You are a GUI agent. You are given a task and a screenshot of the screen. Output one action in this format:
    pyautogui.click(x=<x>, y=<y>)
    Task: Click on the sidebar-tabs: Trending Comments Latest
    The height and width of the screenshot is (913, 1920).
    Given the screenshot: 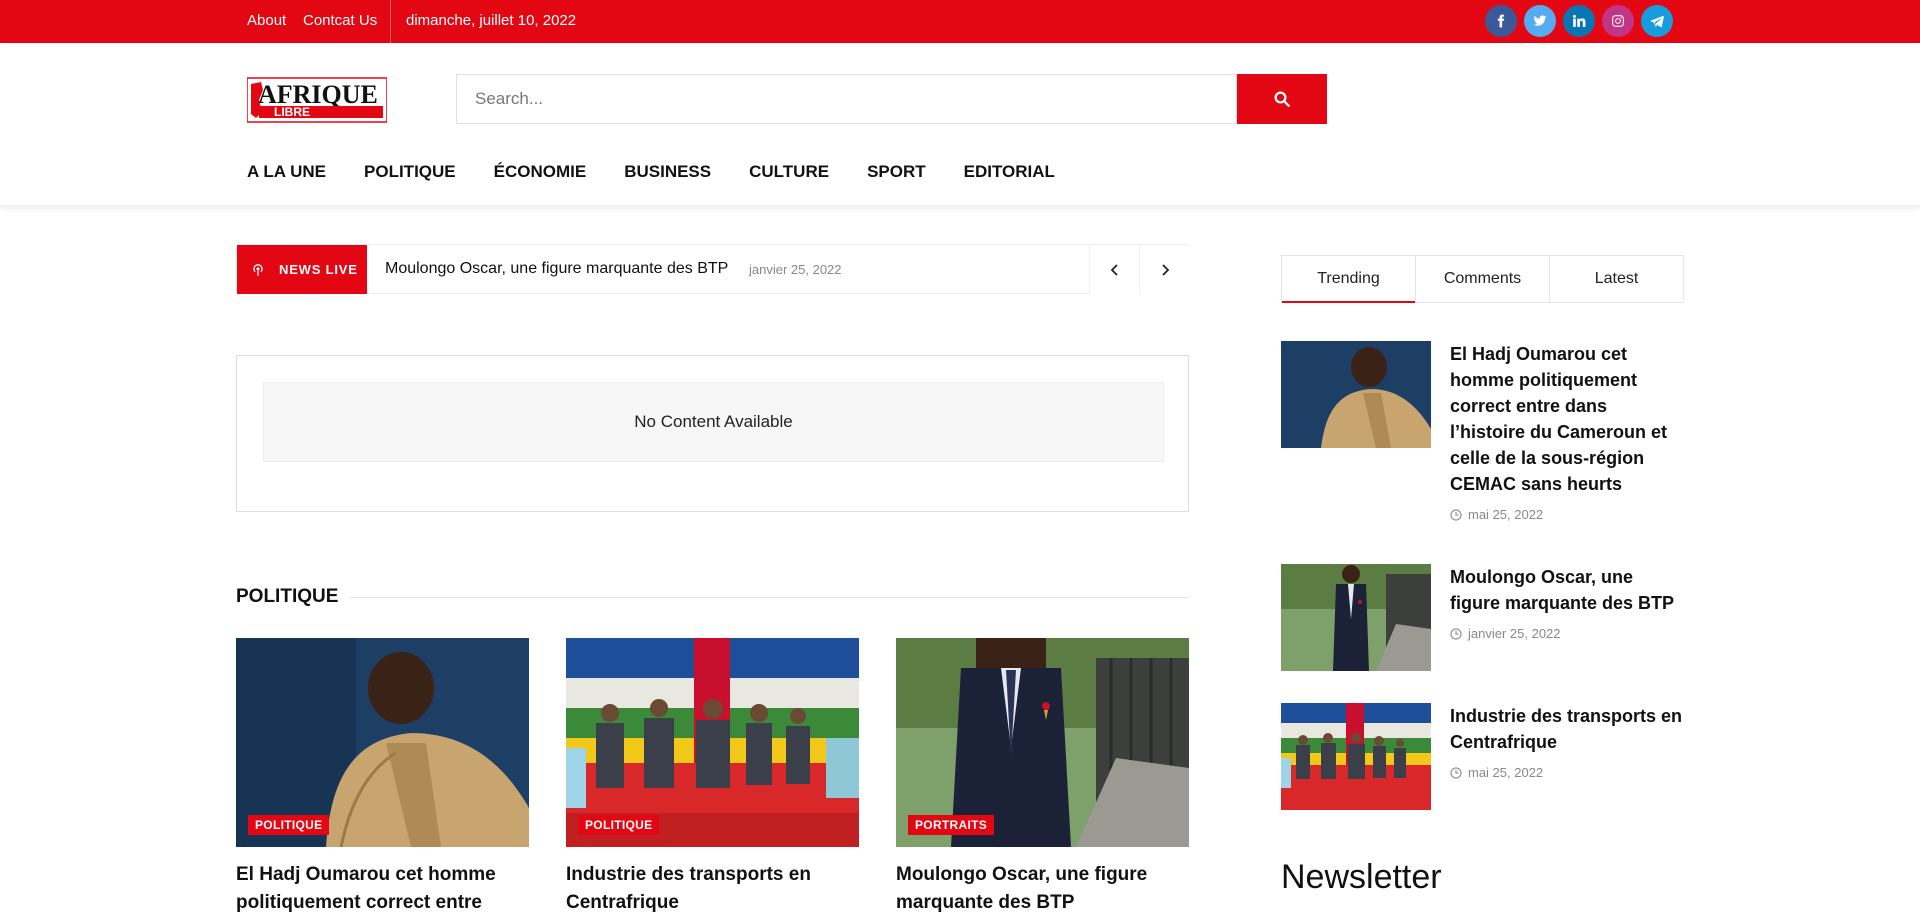 What is the action you would take?
    pyautogui.click(x=1482, y=279)
    